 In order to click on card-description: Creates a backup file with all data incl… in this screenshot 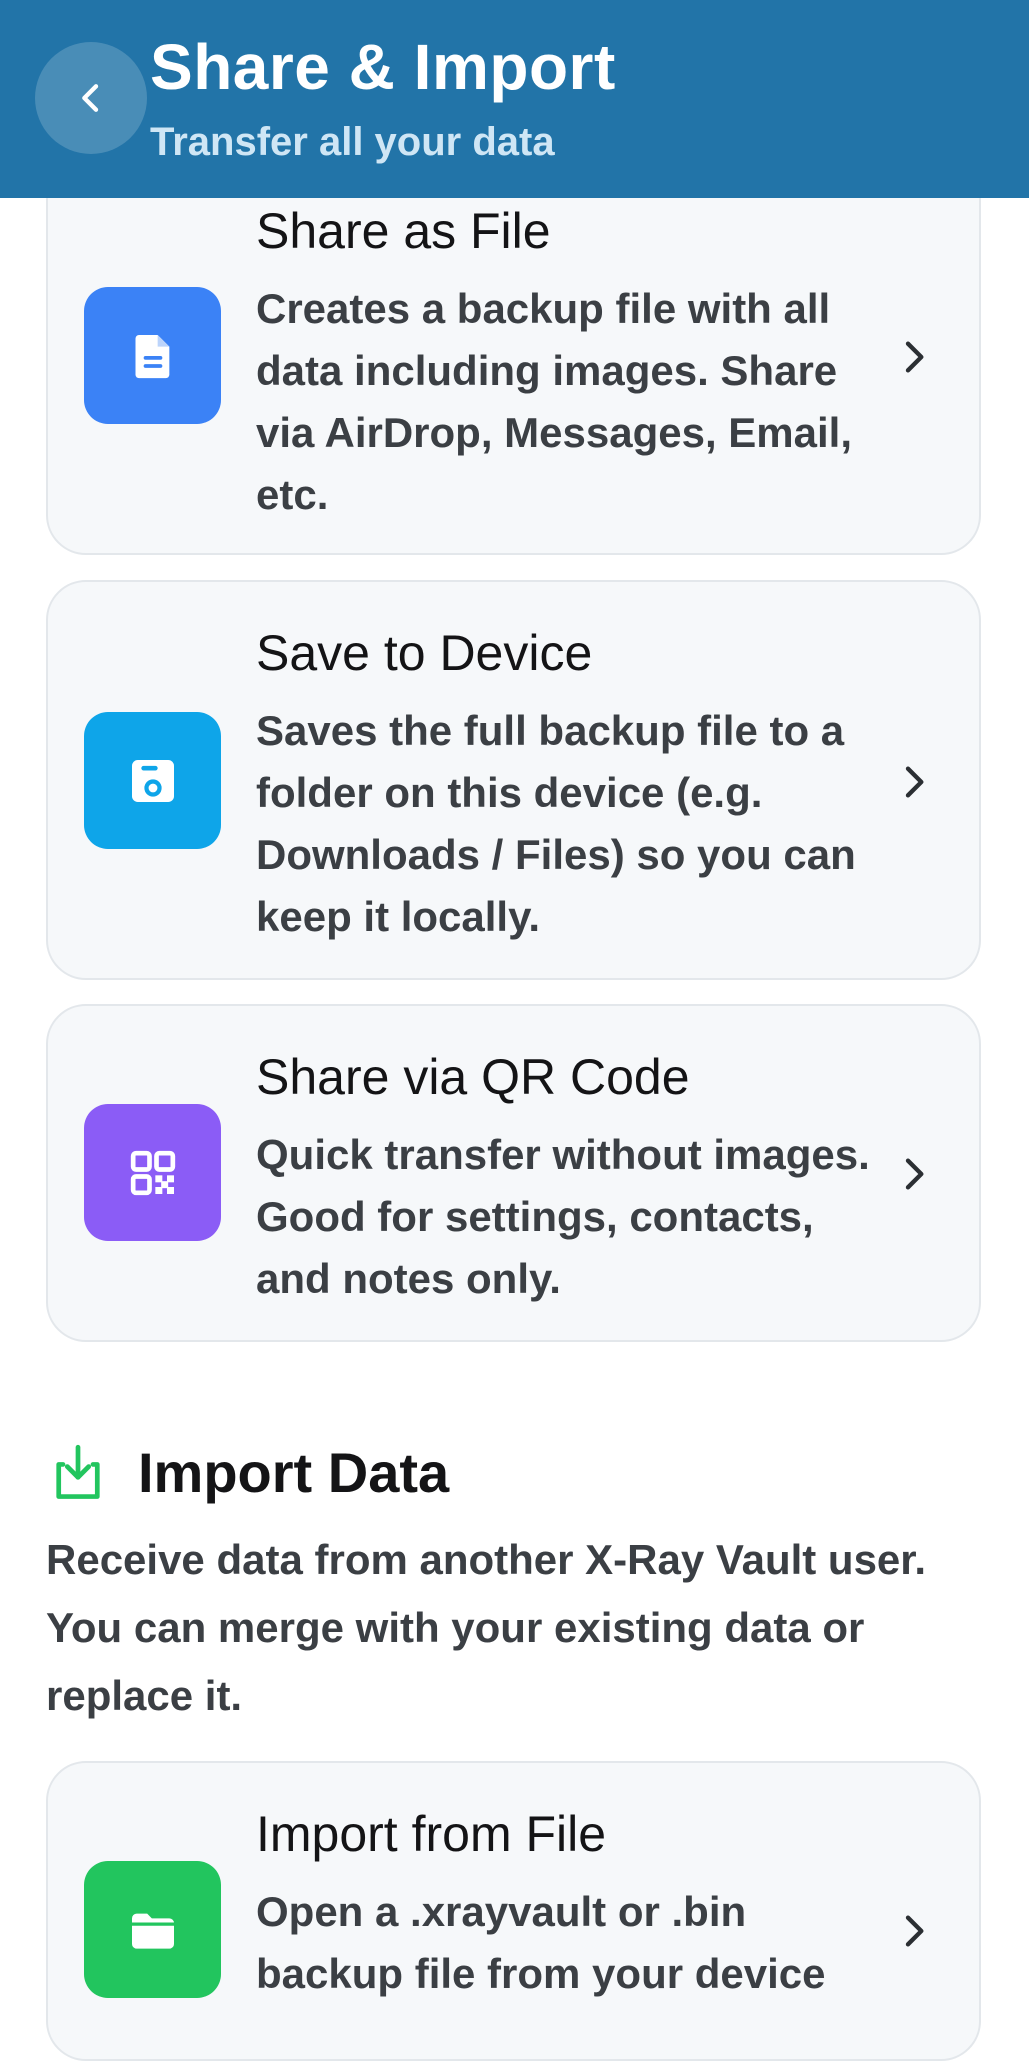, I will do `click(554, 401)`.